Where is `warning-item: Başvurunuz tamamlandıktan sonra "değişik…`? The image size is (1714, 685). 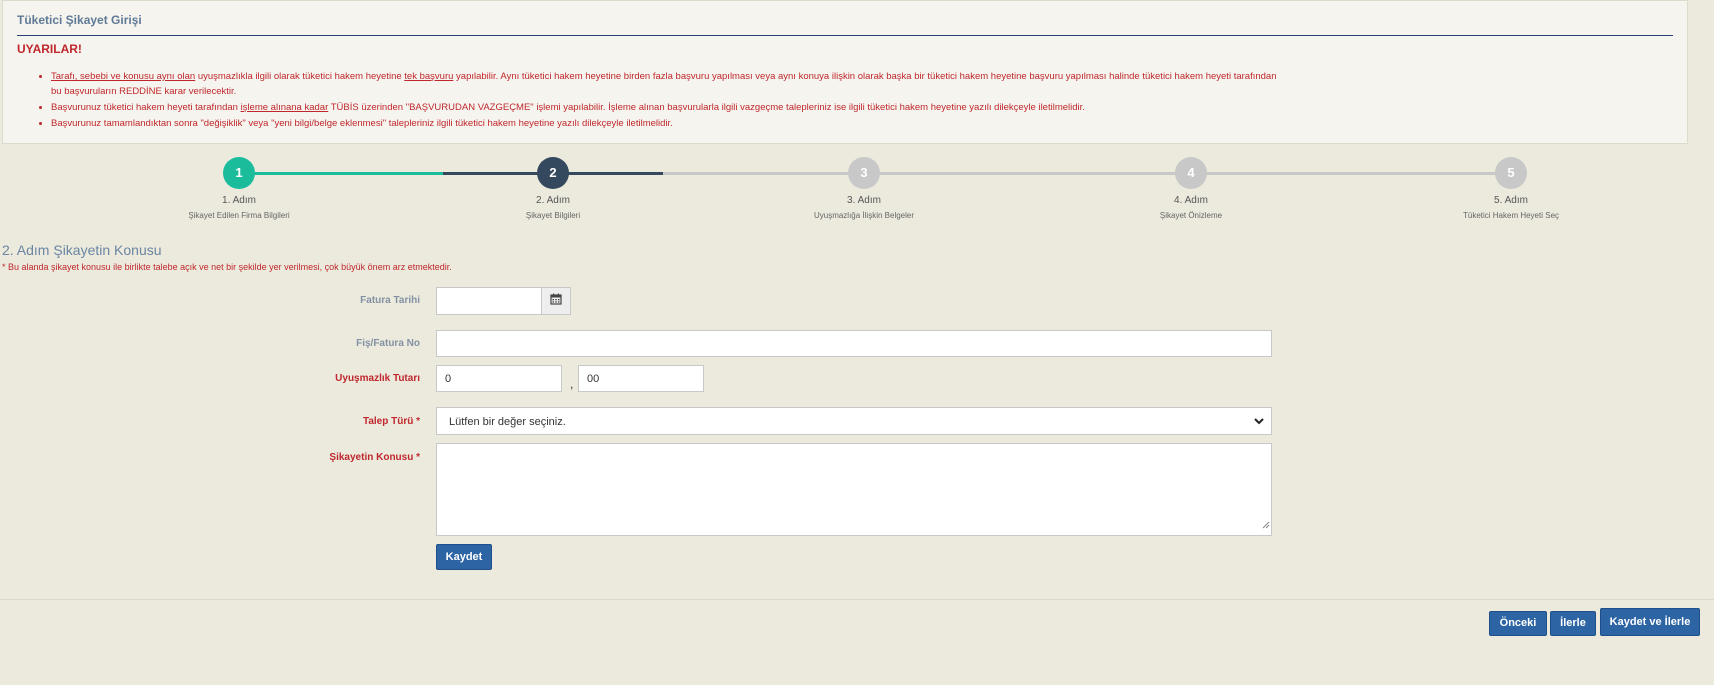 warning-item: Başvurunuz tamamlandıktan sonra "değişik… is located at coordinates (751, 123).